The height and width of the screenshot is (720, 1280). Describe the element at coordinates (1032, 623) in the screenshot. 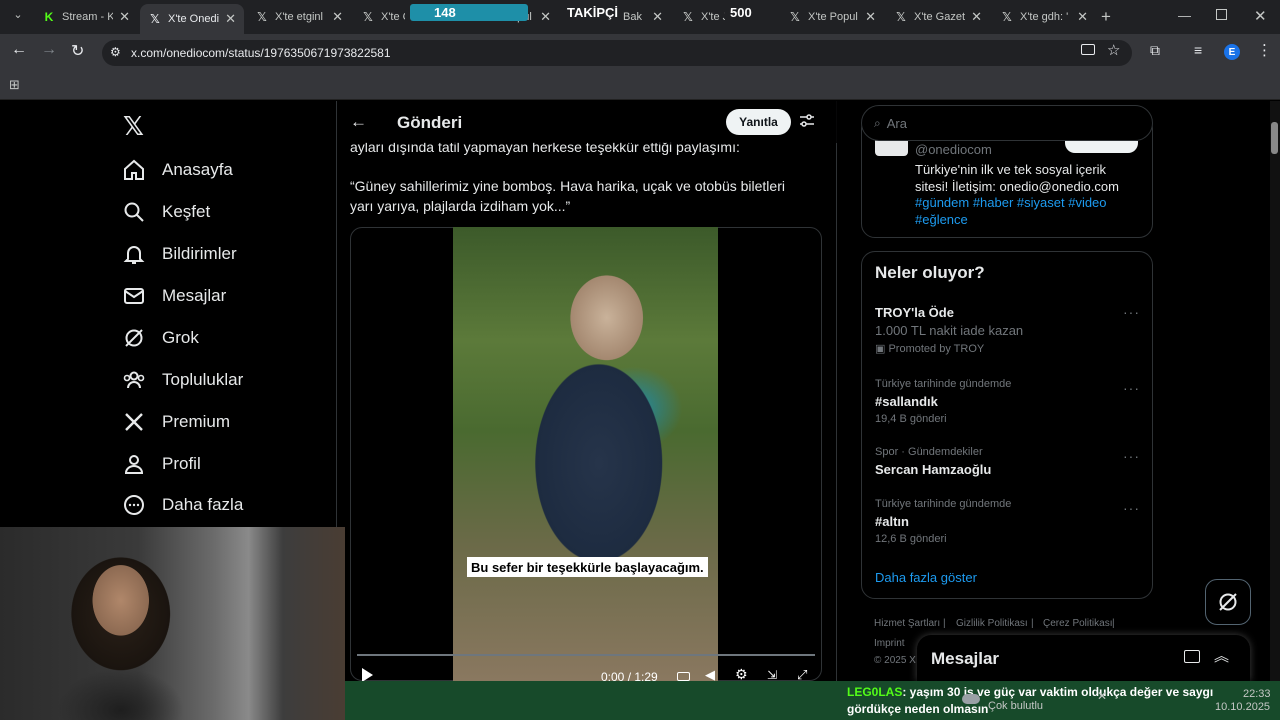

I see `footer-sep: |` at that location.